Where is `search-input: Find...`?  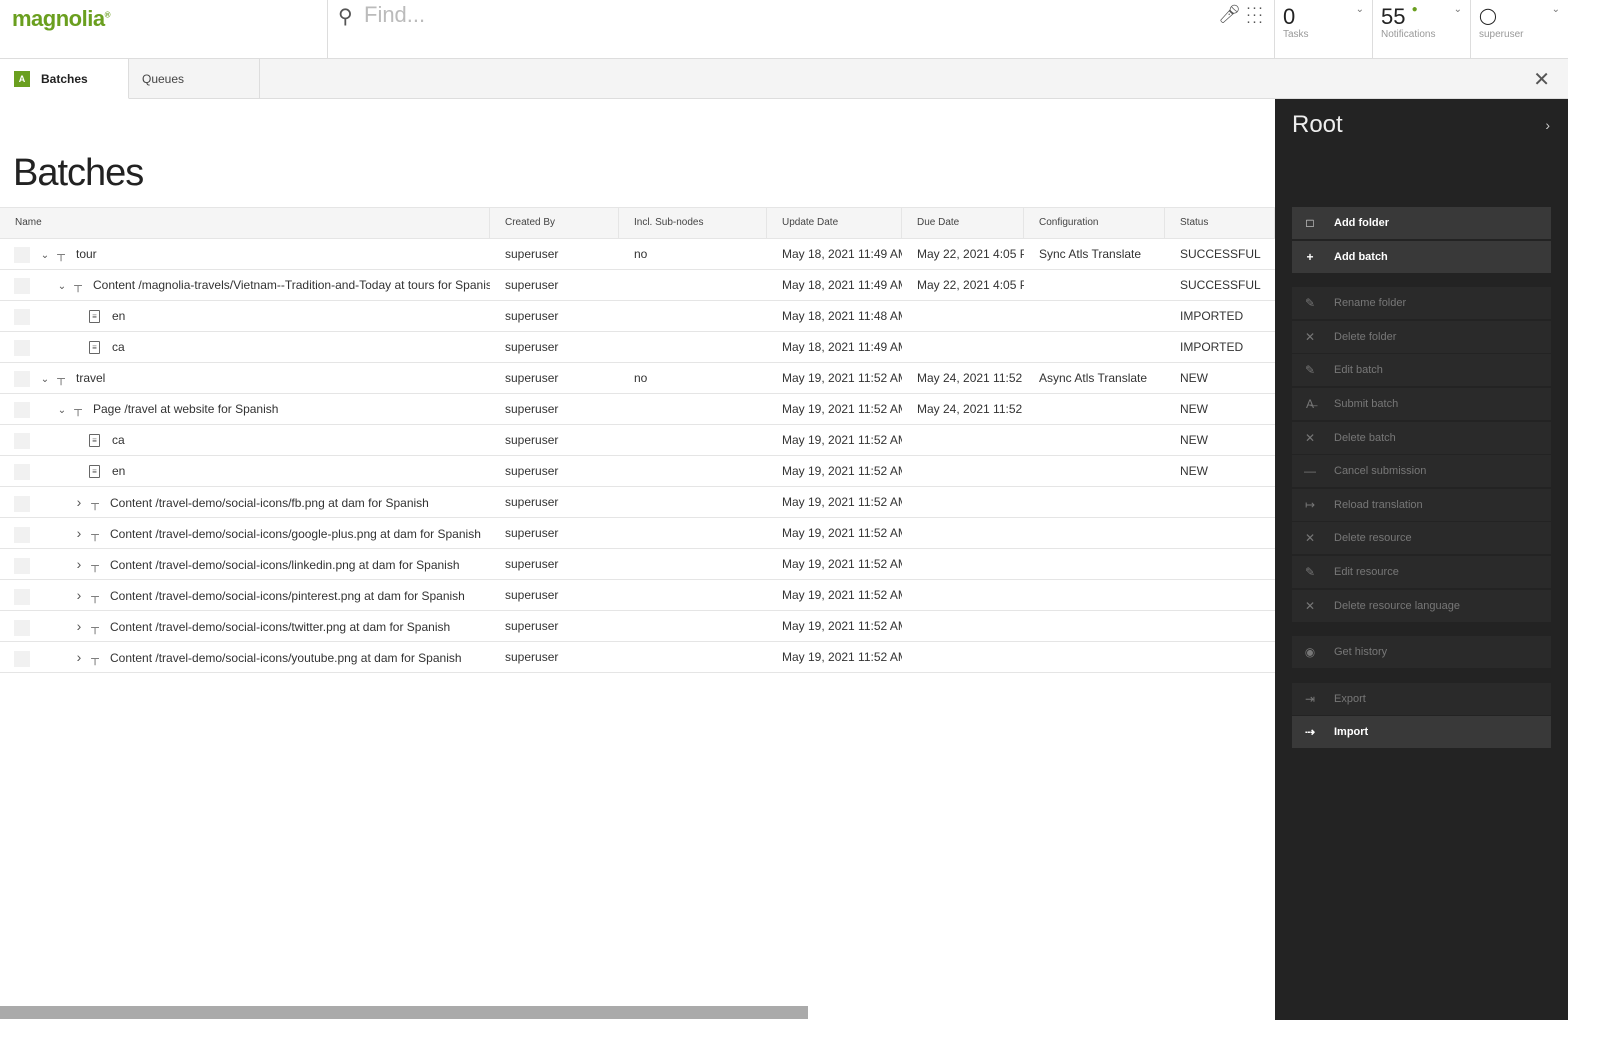 search-input: Find... is located at coordinates (394, 15).